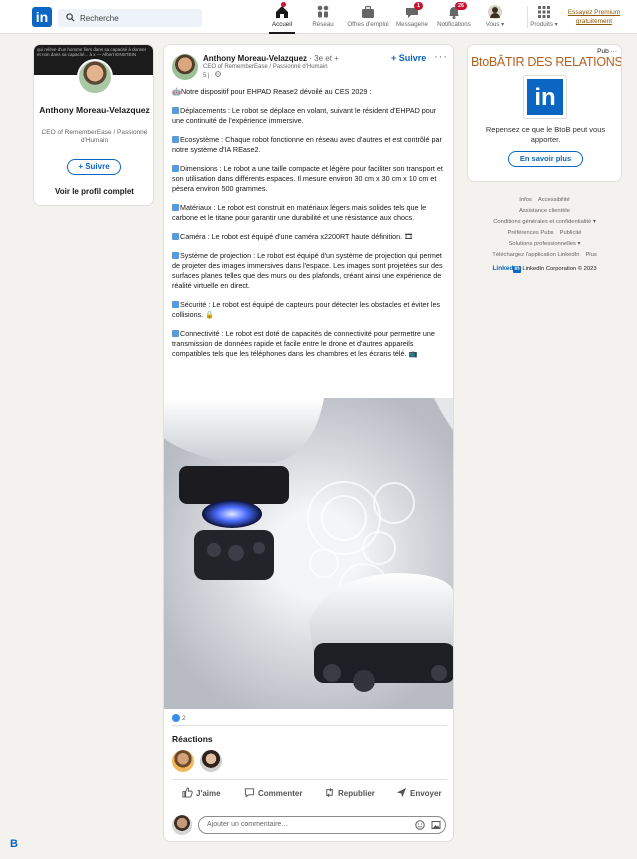  Describe the element at coordinates (265, 67) in the screenshot. I see `post-author-headline: CEO of RememberEase / Passionné d'Humain` at that location.